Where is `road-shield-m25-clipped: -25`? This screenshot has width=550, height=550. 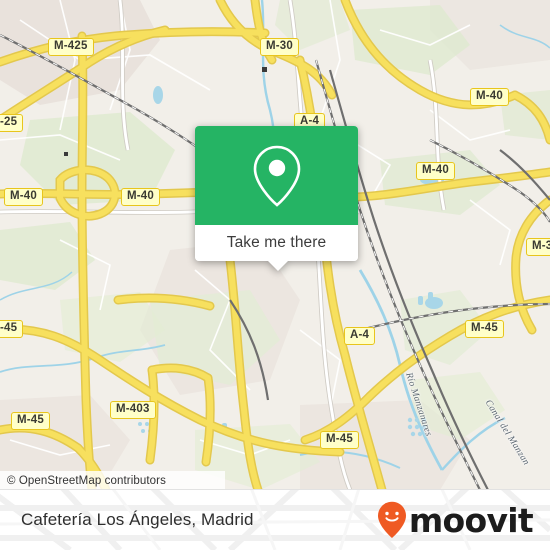
road-shield-m25-clipped: -25 is located at coordinates (12, 123).